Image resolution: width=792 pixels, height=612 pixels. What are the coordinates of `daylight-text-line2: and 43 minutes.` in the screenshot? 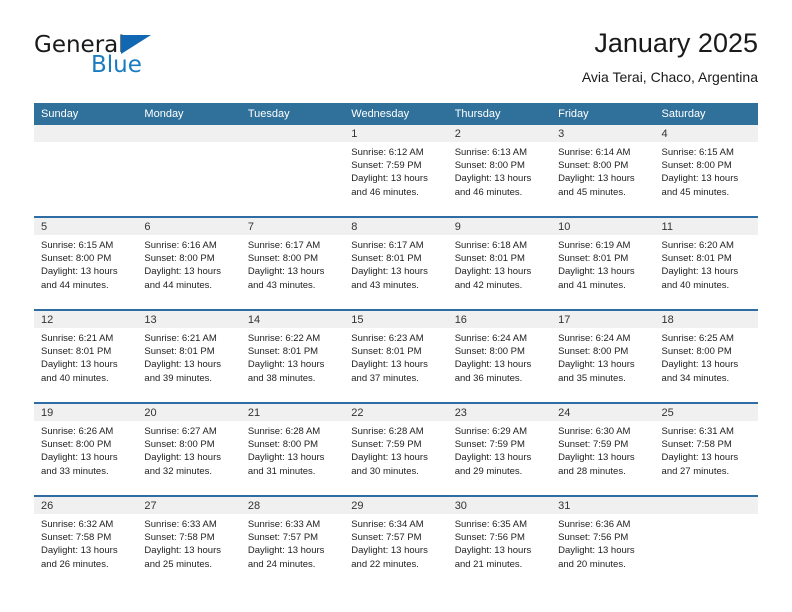 It's located at (385, 285).